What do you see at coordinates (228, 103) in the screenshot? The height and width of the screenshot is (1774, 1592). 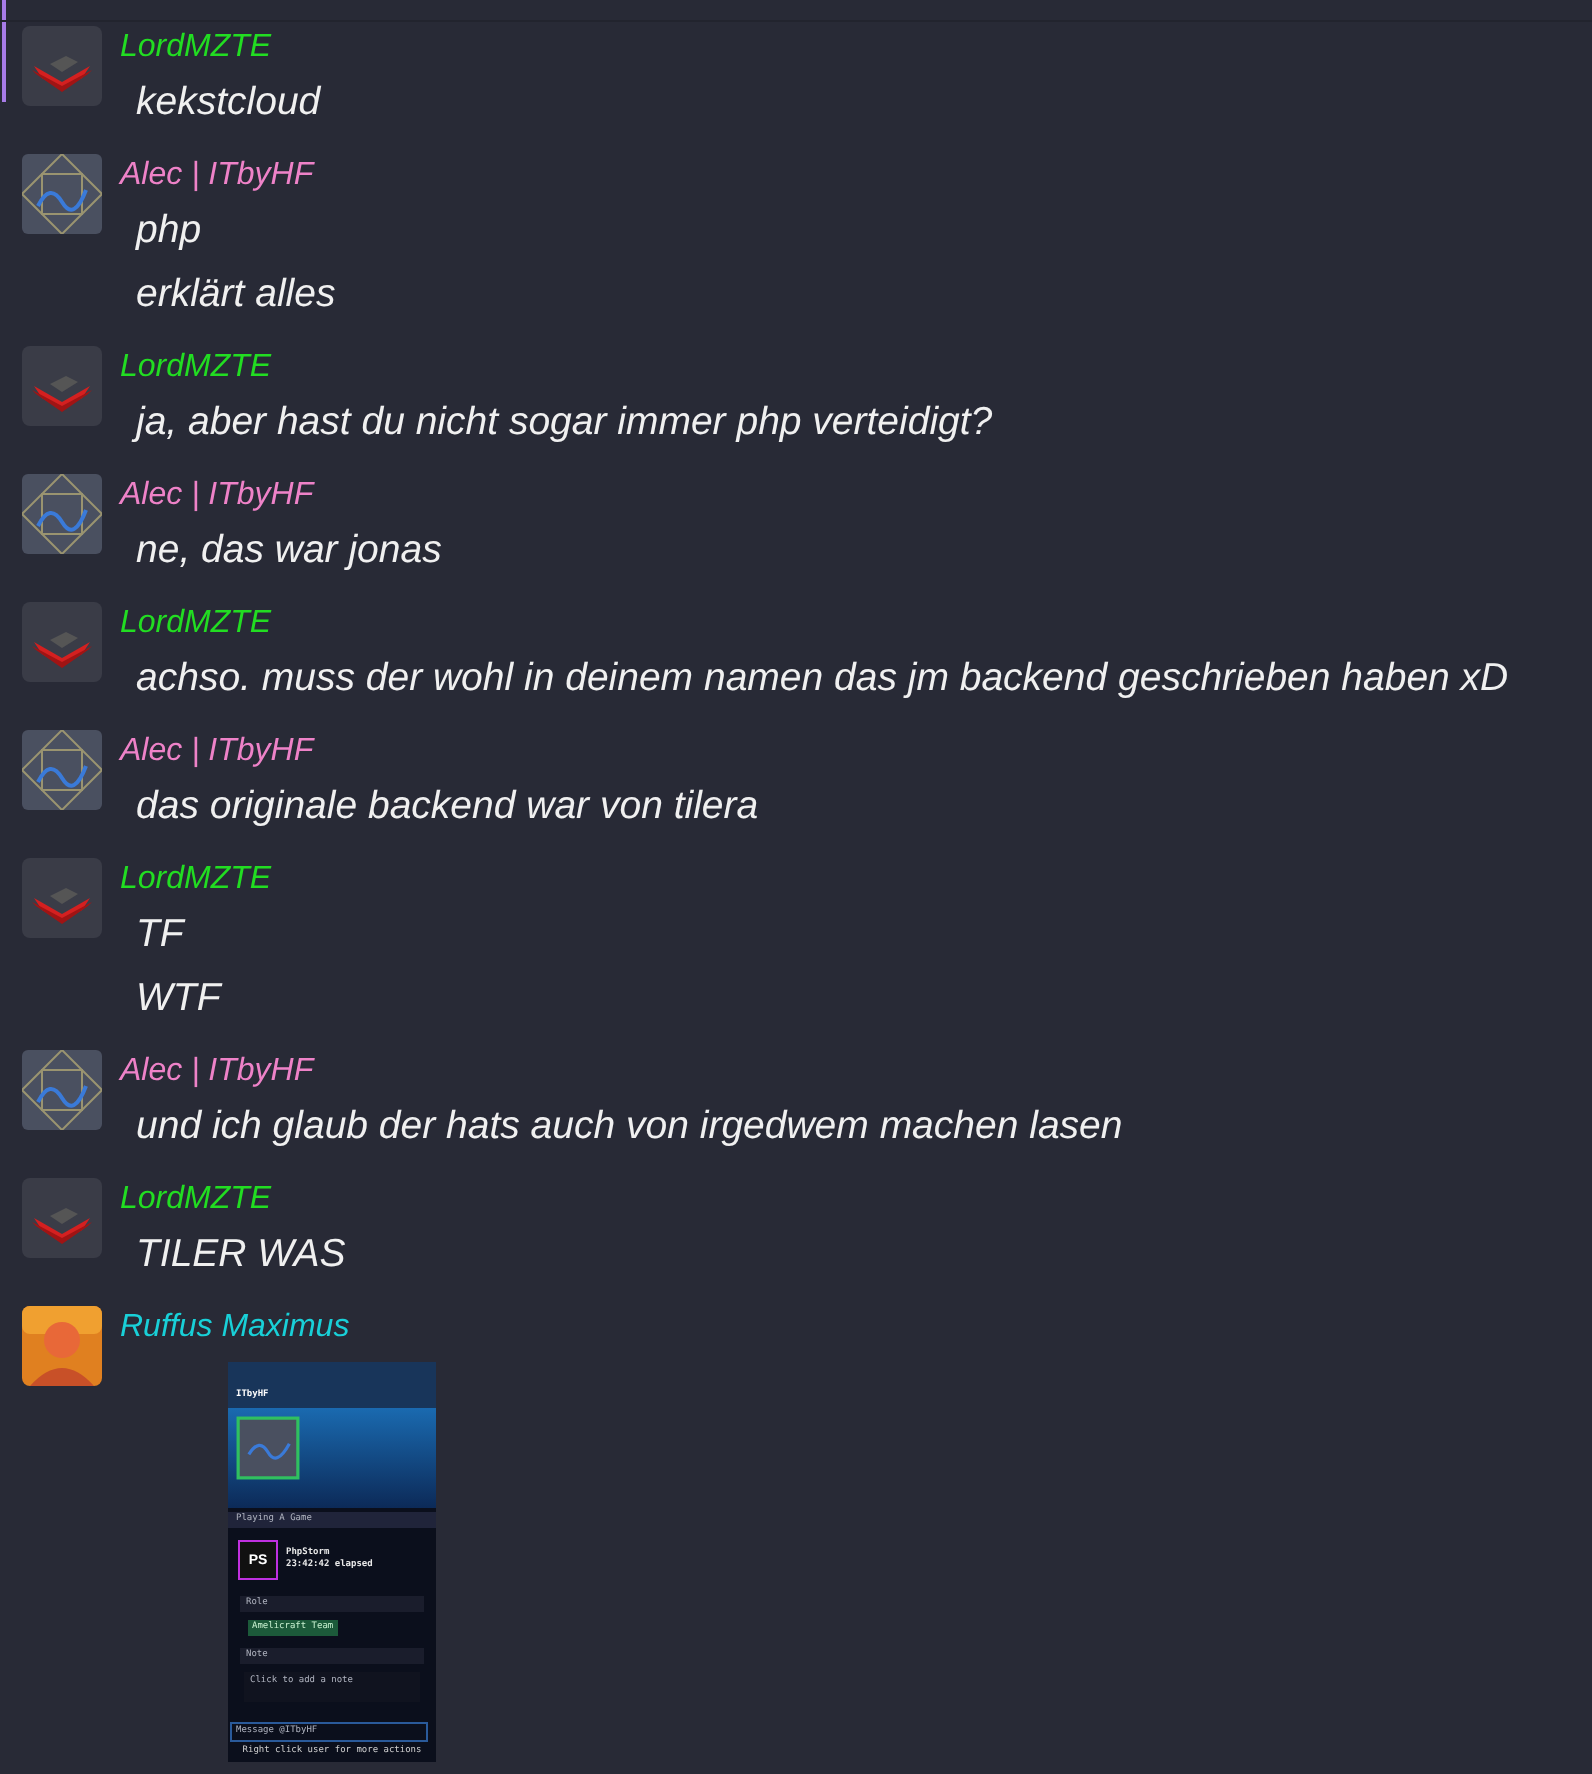 I see `message-text: kekstcloud` at bounding box center [228, 103].